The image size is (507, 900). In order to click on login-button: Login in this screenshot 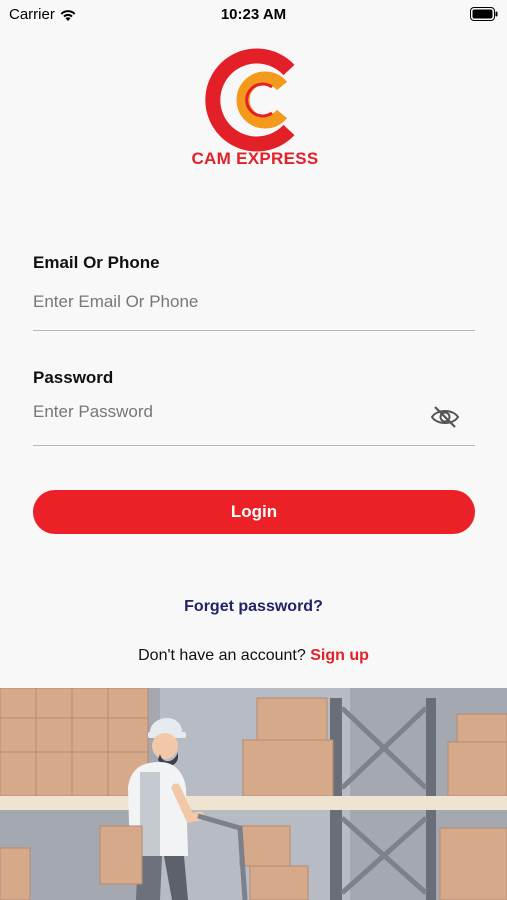, I will do `click(254, 512)`.